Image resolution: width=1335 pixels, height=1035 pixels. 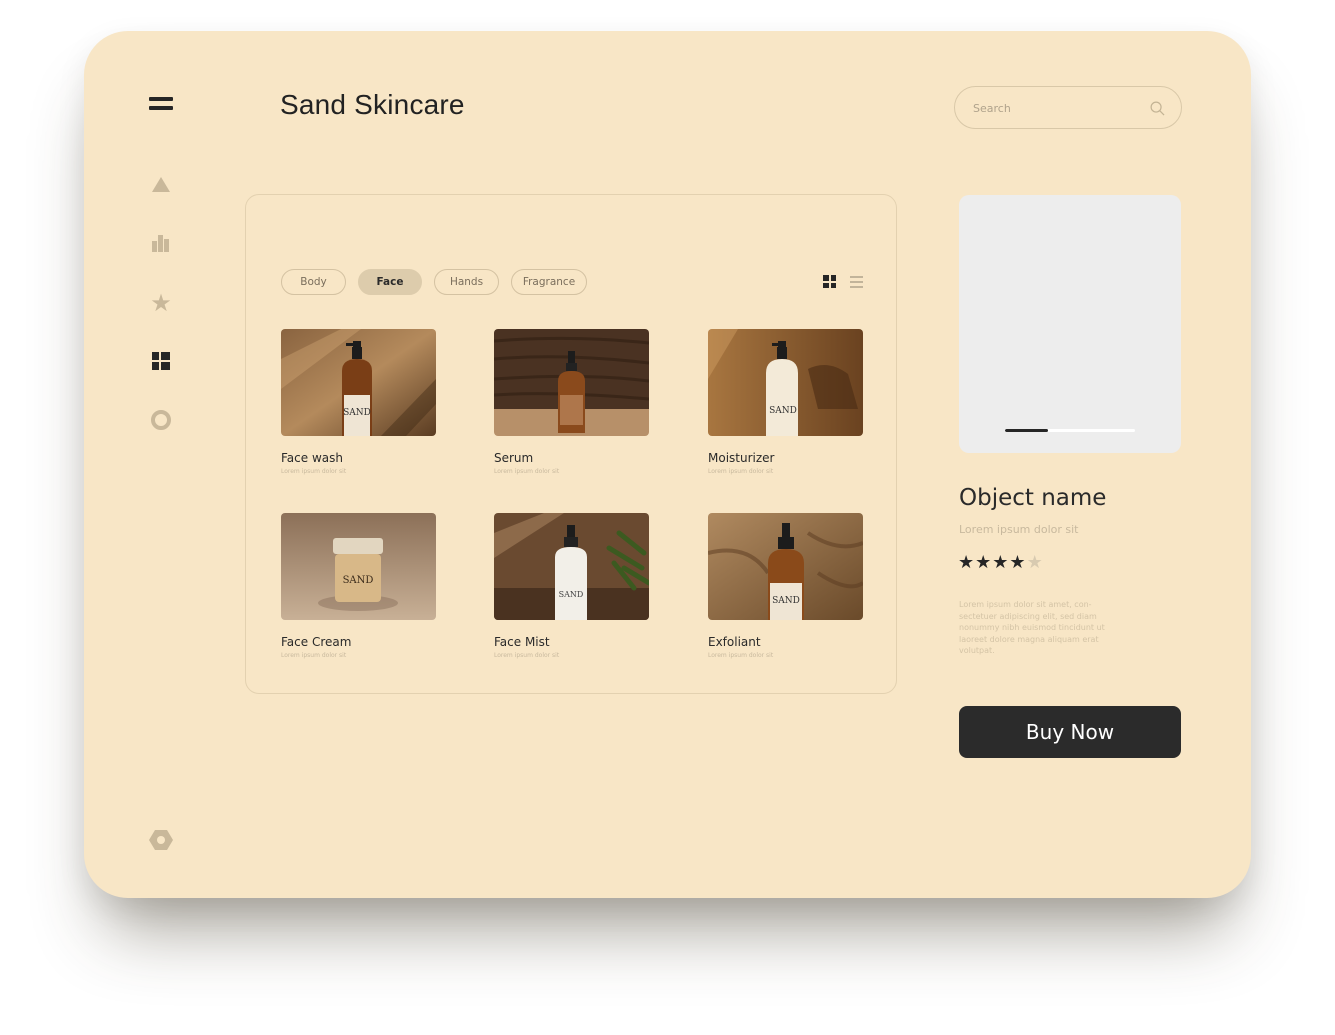 I want to click on search-box, so click(x=1068, y=107).